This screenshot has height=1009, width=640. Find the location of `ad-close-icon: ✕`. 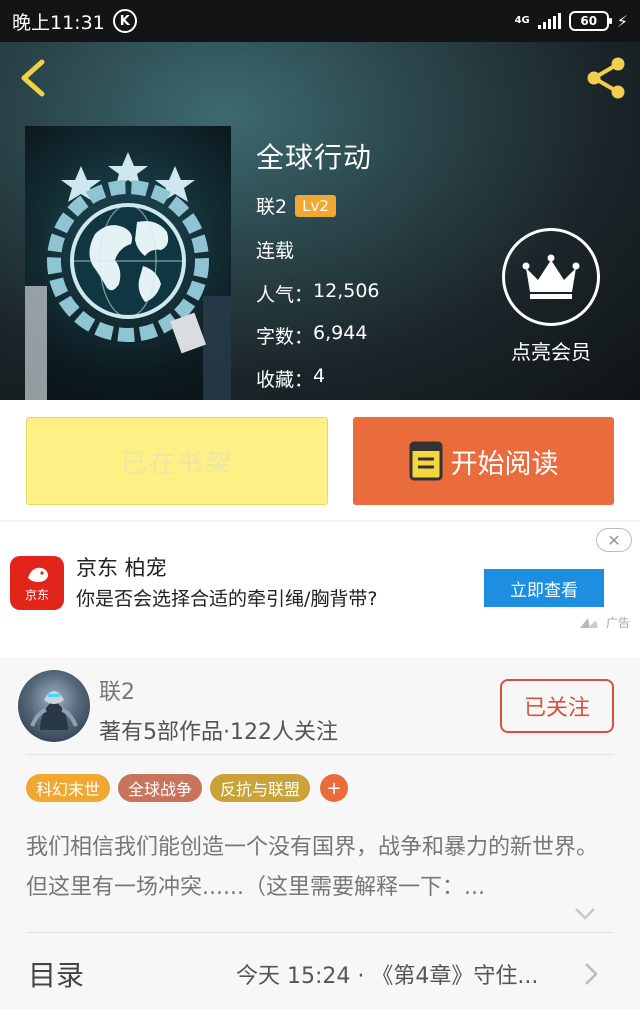

ad-close-icon: ✕ is located at coordinates (614, 540).